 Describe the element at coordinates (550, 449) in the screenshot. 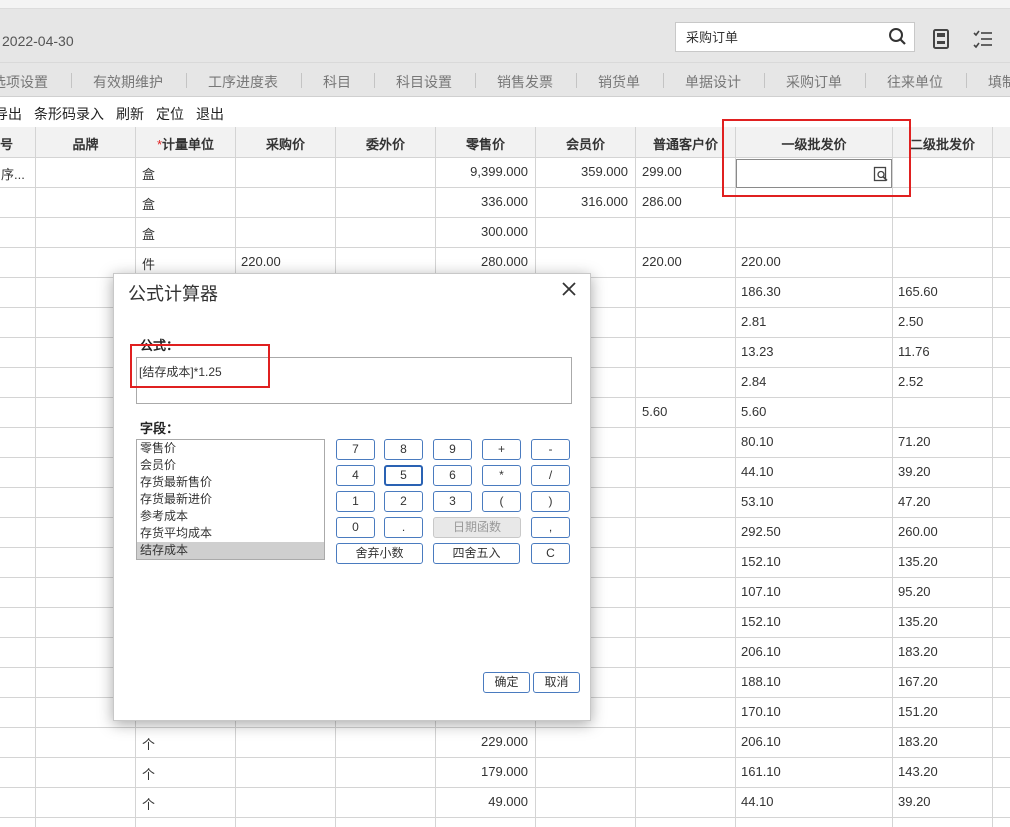

I see `key-minus: -` at that location.